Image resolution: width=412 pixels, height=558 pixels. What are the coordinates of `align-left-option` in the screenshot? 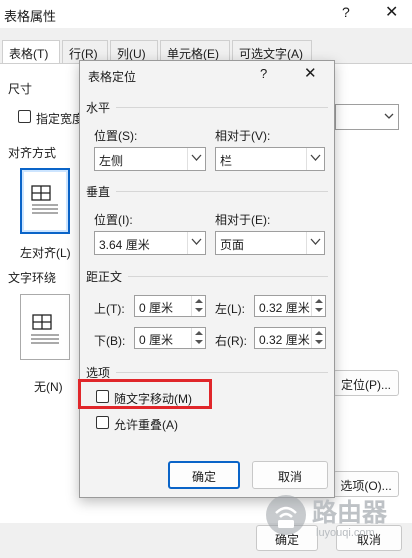 It's located at (45, 201).